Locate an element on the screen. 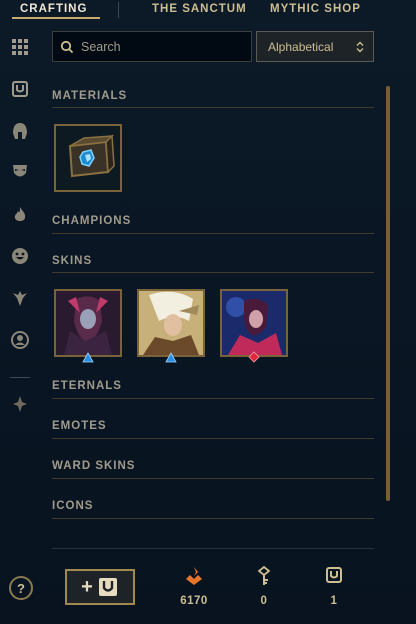  blue-essence-icon is located at coordinates (194, 576).